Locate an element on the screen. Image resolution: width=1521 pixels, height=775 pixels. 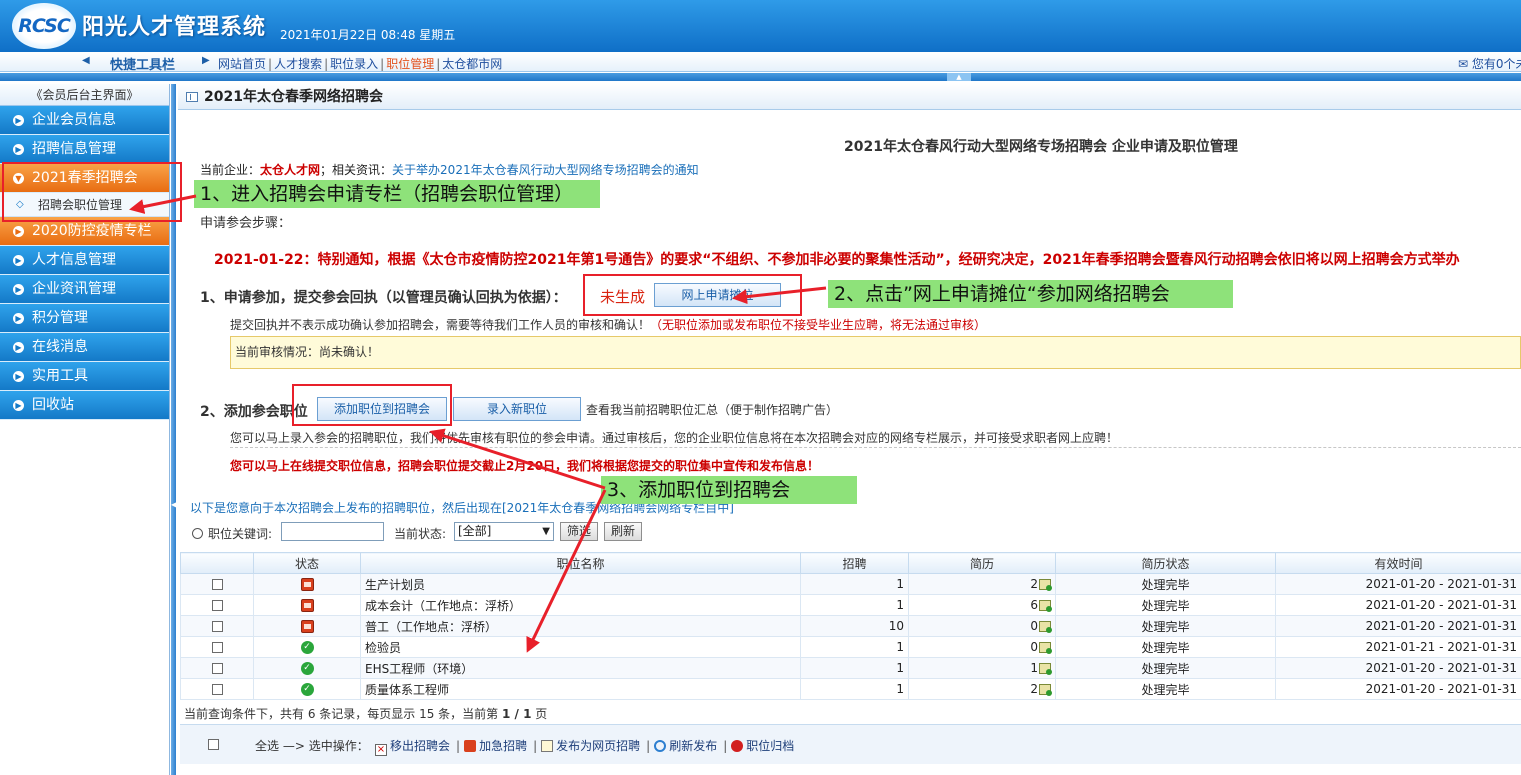
sidebar-item-points: ▶ 积分管理 is located at coordinates (84, 318).